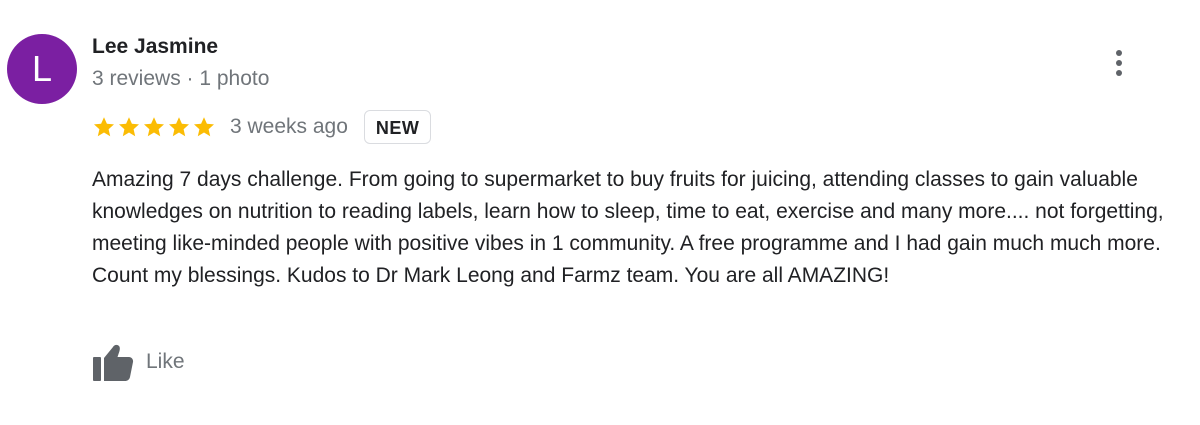  Describe the element at coordinates (397, 127) in the screenshot. I see `new-badge: NEW` at that location.